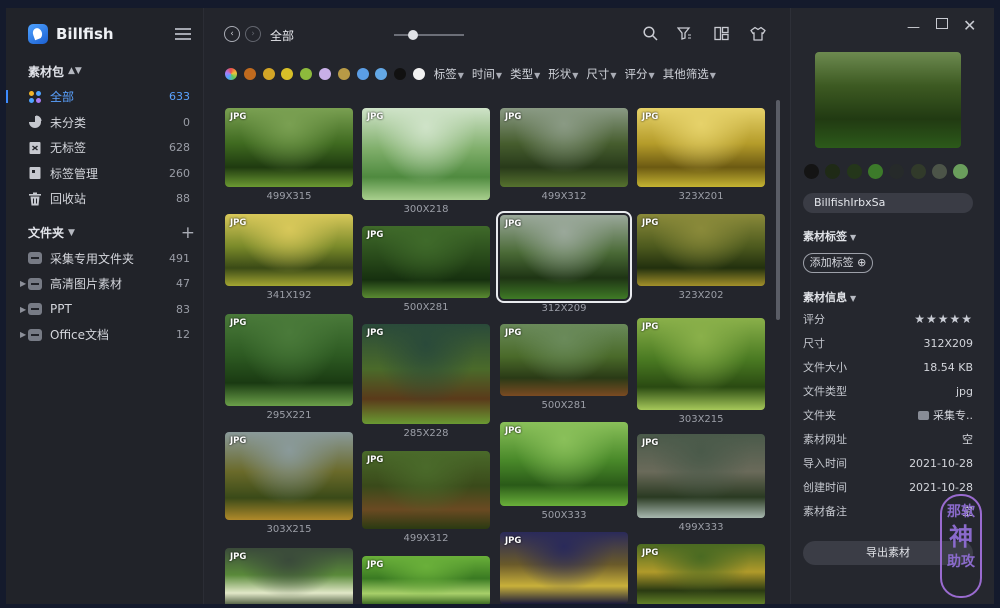  What do you see at coordinates (525, 74) in the screenshot?
I see `filter-dropdown: 类型▼` at bounding box center [525, 74].